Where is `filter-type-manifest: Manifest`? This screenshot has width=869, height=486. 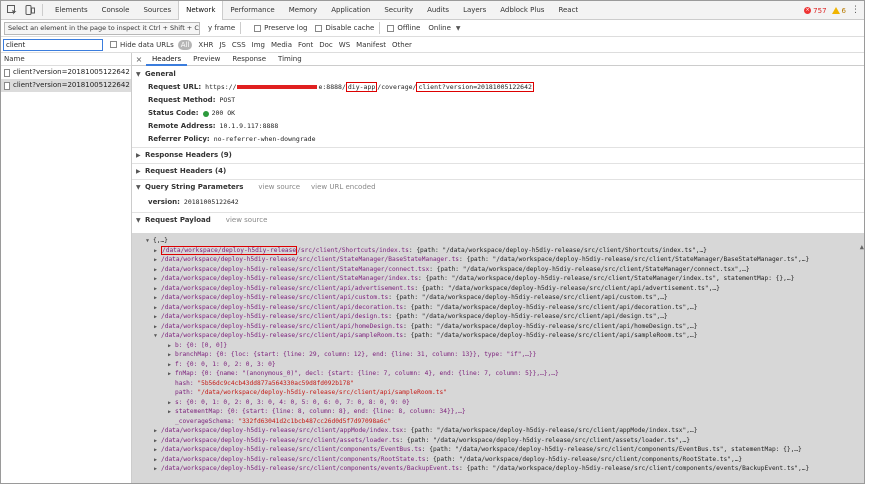
filter-type-manifest: Manifest is located at coordinates (371, 45).